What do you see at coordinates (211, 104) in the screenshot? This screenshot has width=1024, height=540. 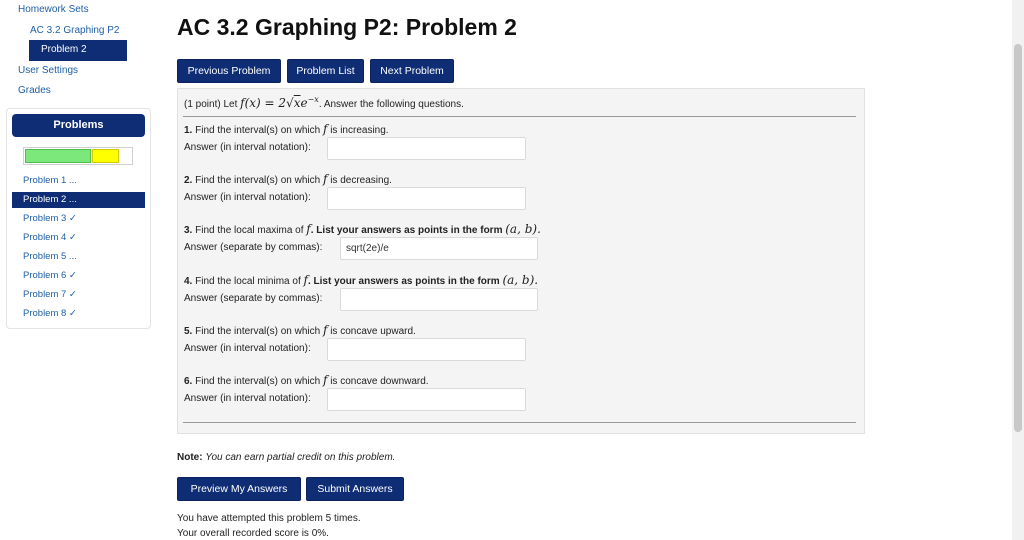 I see `intro-prefix: (1 point) Let` at bounding box center [211, 104].